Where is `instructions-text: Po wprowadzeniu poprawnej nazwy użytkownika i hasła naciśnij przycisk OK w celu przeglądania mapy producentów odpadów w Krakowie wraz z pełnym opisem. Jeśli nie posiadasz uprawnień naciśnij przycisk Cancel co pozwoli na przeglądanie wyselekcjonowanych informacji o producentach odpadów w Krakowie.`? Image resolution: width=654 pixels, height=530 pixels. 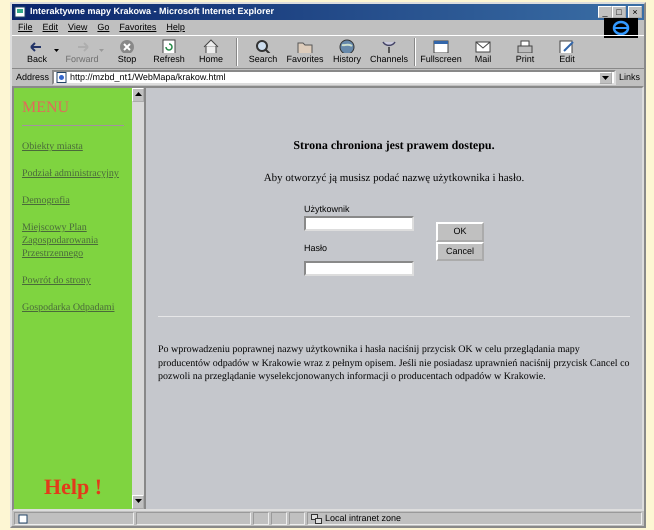
instructions-text: Po wprowadzeniu poprawnej nazwy użytkownika i hasła naciśnij przycisk OK w celu przeglądania mapy producentów odpadów w Krakowie wraz z pełnym opisem. Jeśli nie posiadasz uprawnień naciśnij przycisk Cancel co pozwoli na przeglądanie wyselekcjonowanych informacji o producentach odpadów w Krakowie. is located at coordinates (394, 363).